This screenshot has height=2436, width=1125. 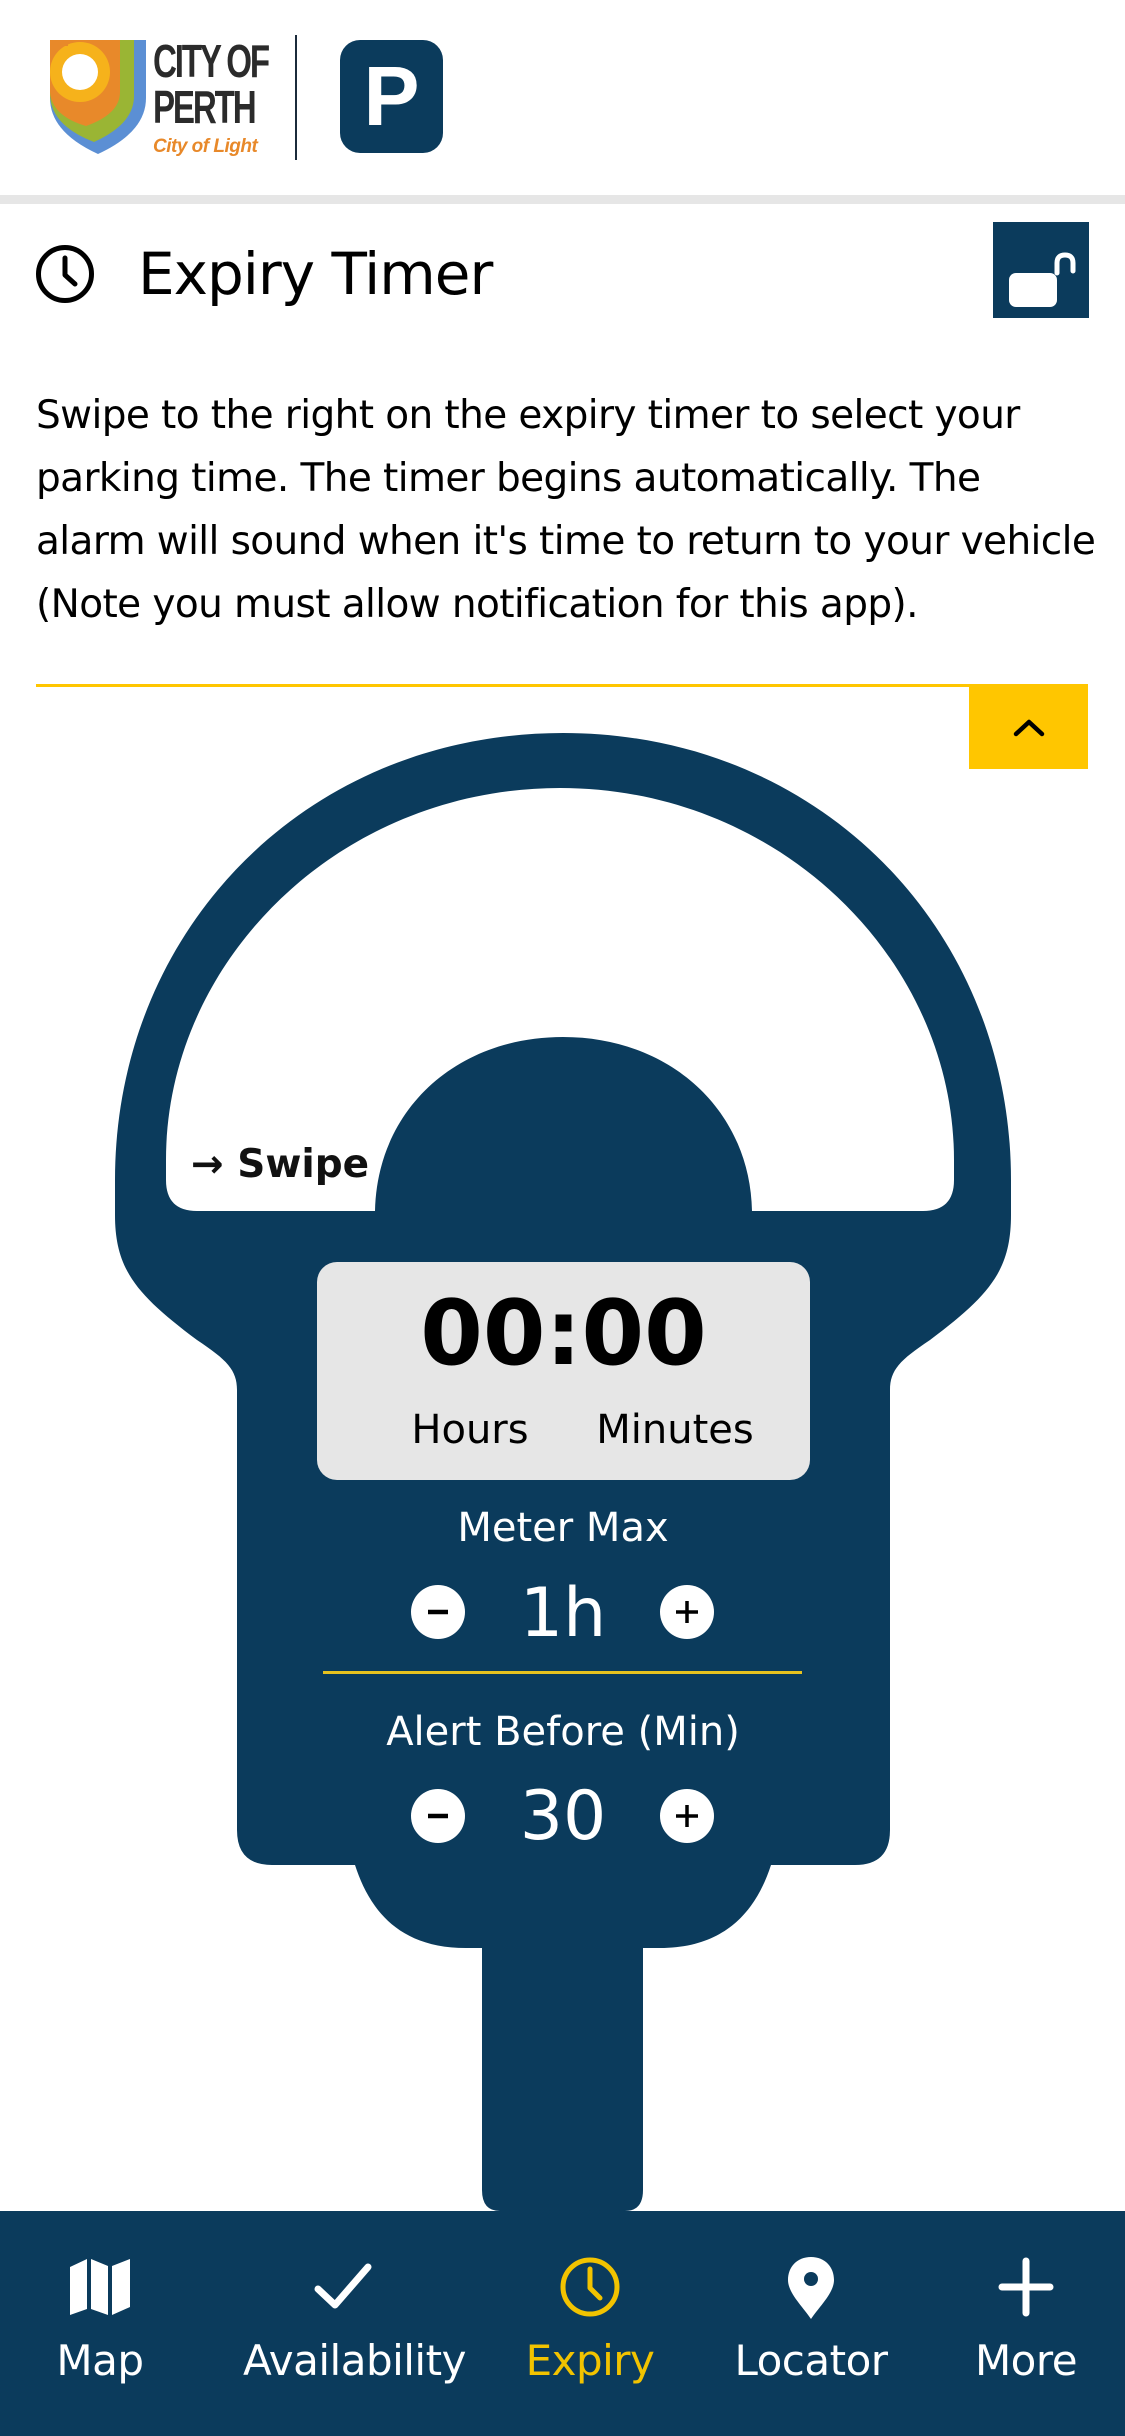 I want to click on lock-toggle-button, so click(x=1041, y=270).